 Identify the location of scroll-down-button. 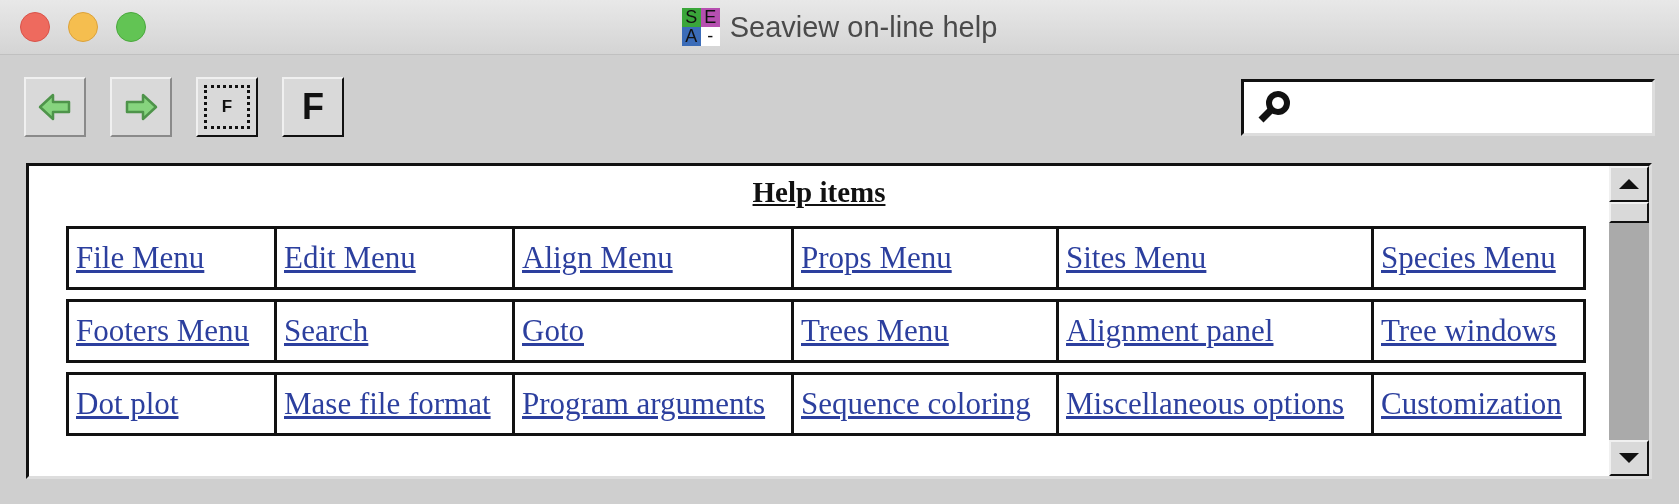
(1629, 458).